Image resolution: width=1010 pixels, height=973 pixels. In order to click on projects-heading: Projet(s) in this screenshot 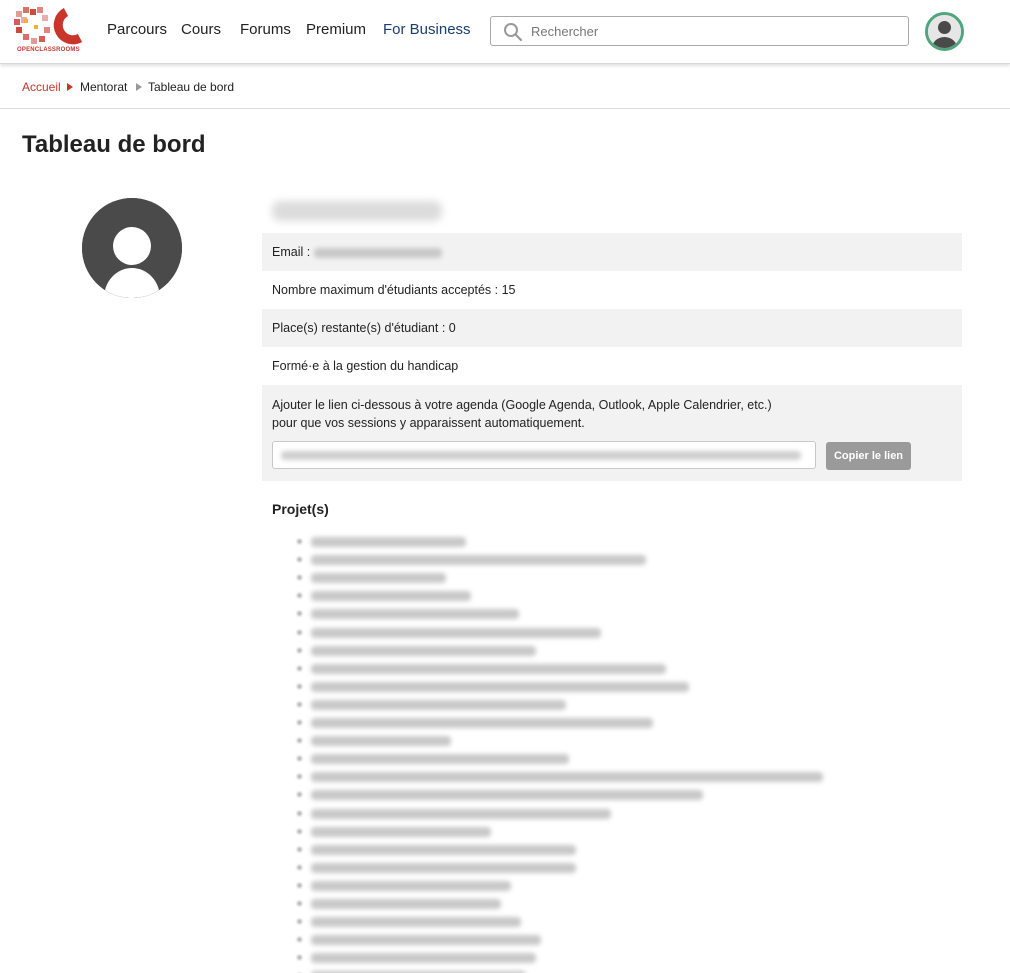, I will do `click(300, 509)`.